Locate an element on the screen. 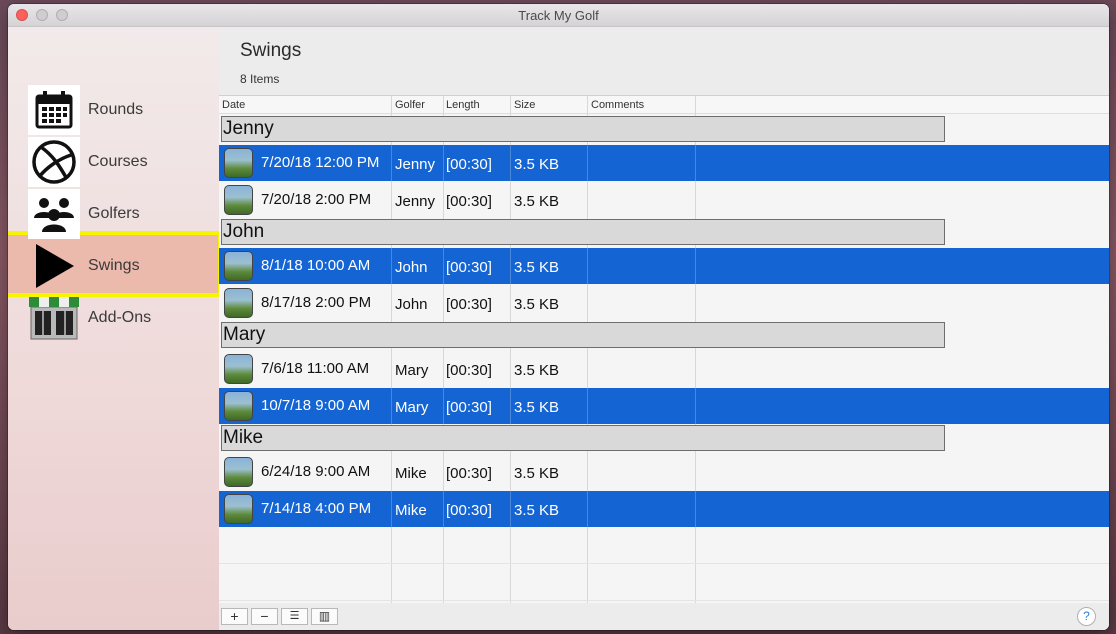  table-row: 10/7/18 9:00 AM Mary [00:30] 3.5 KB is located at coordinates (664, 406).